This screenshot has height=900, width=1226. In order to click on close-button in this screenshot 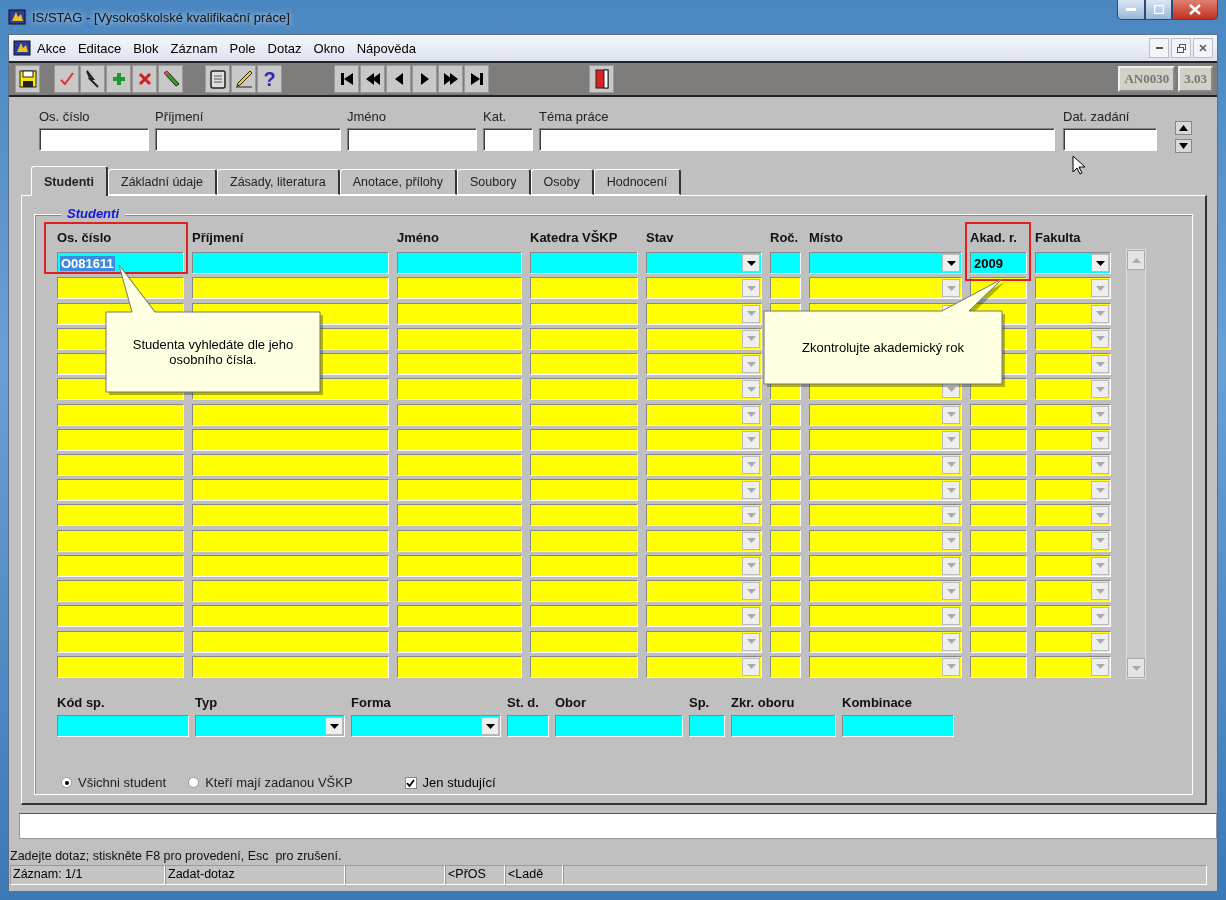, I will do `click(1195, 10)`.